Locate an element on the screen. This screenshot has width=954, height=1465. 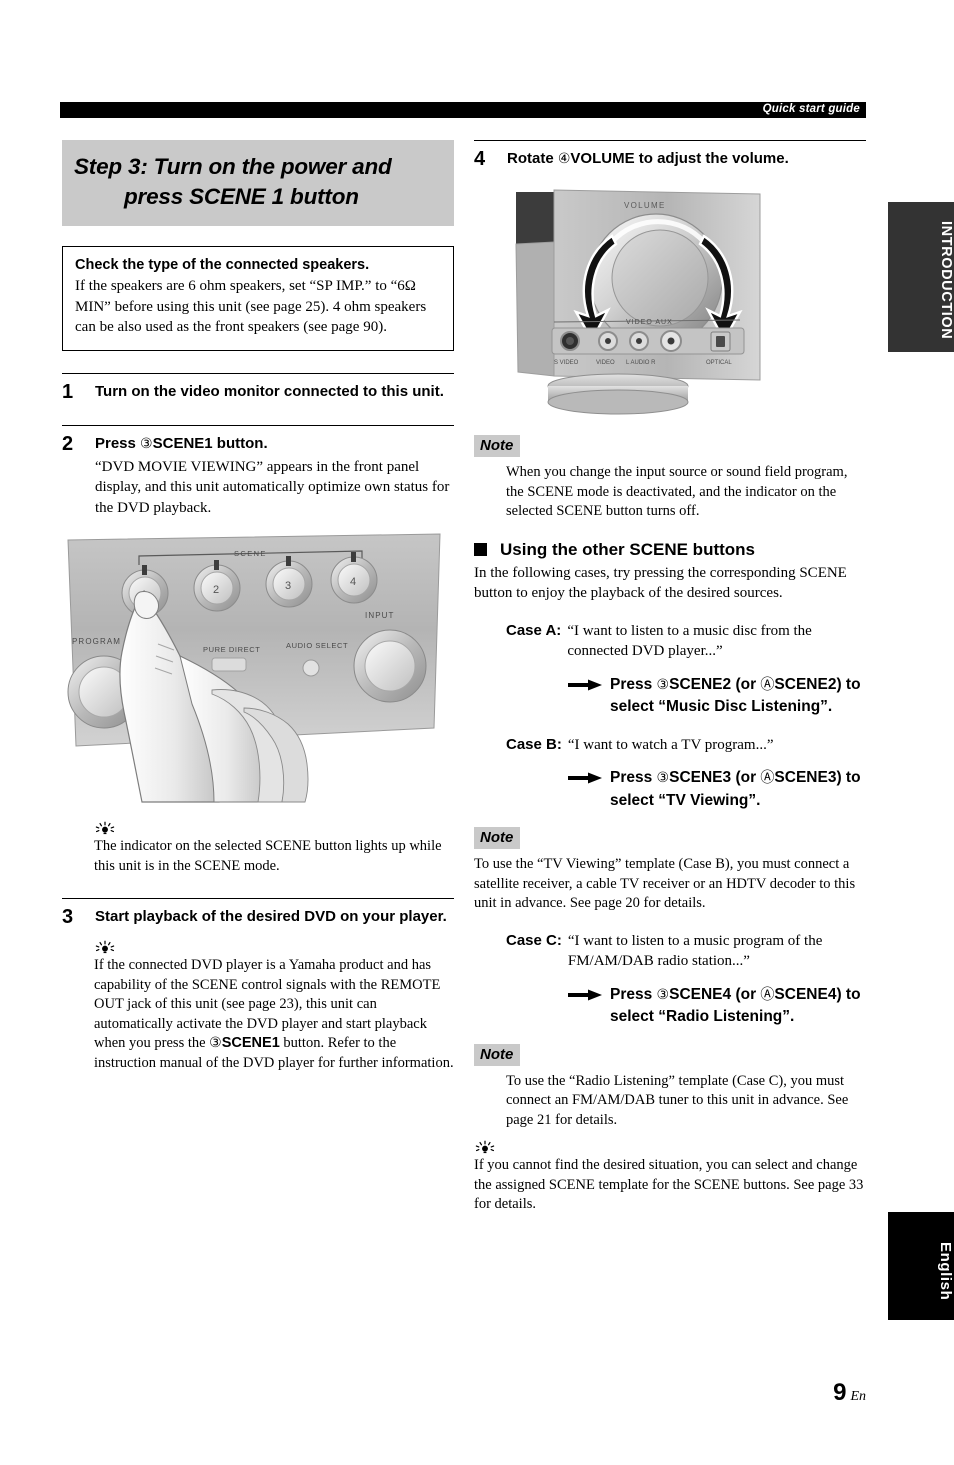
step-3-title-line1: Step 3: Turn on the power and is located at coordinates (233, 166).